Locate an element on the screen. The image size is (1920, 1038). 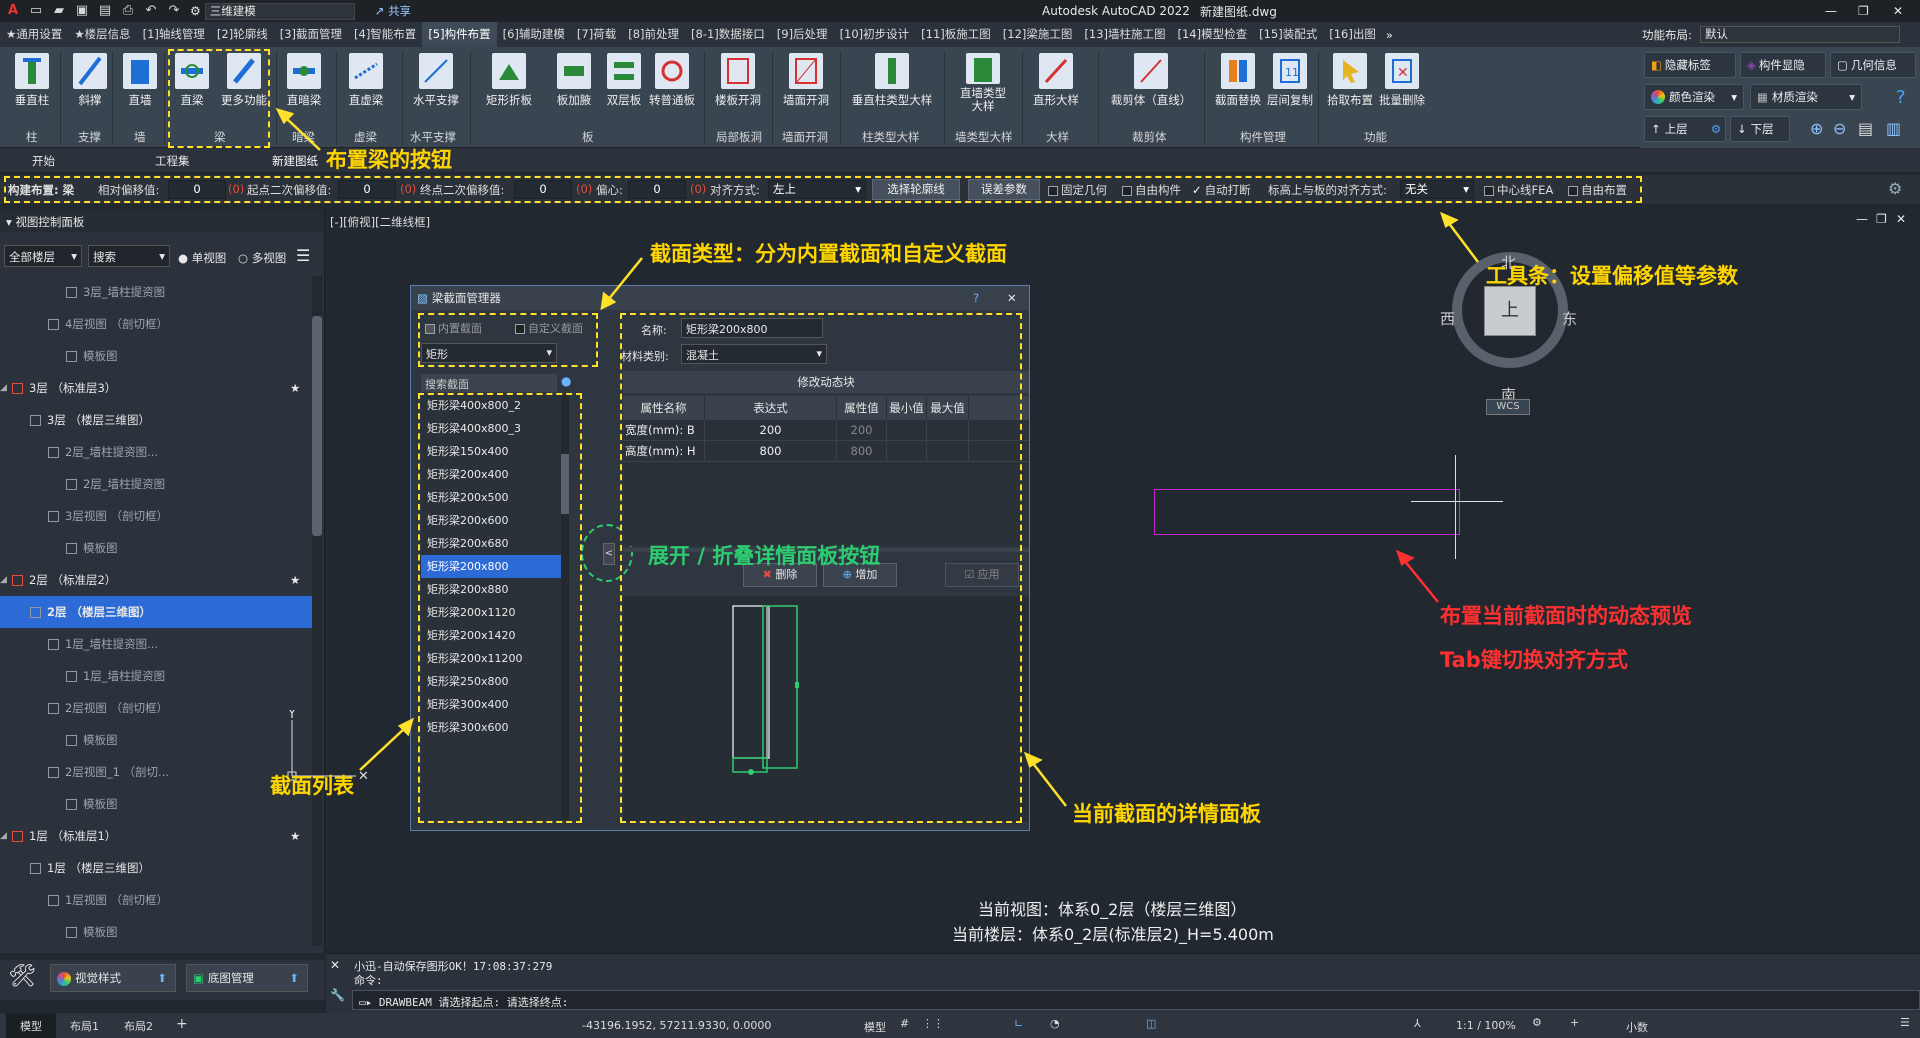
toolbar-gear-icon: ⚙ is located at coordinates (1895, 188).